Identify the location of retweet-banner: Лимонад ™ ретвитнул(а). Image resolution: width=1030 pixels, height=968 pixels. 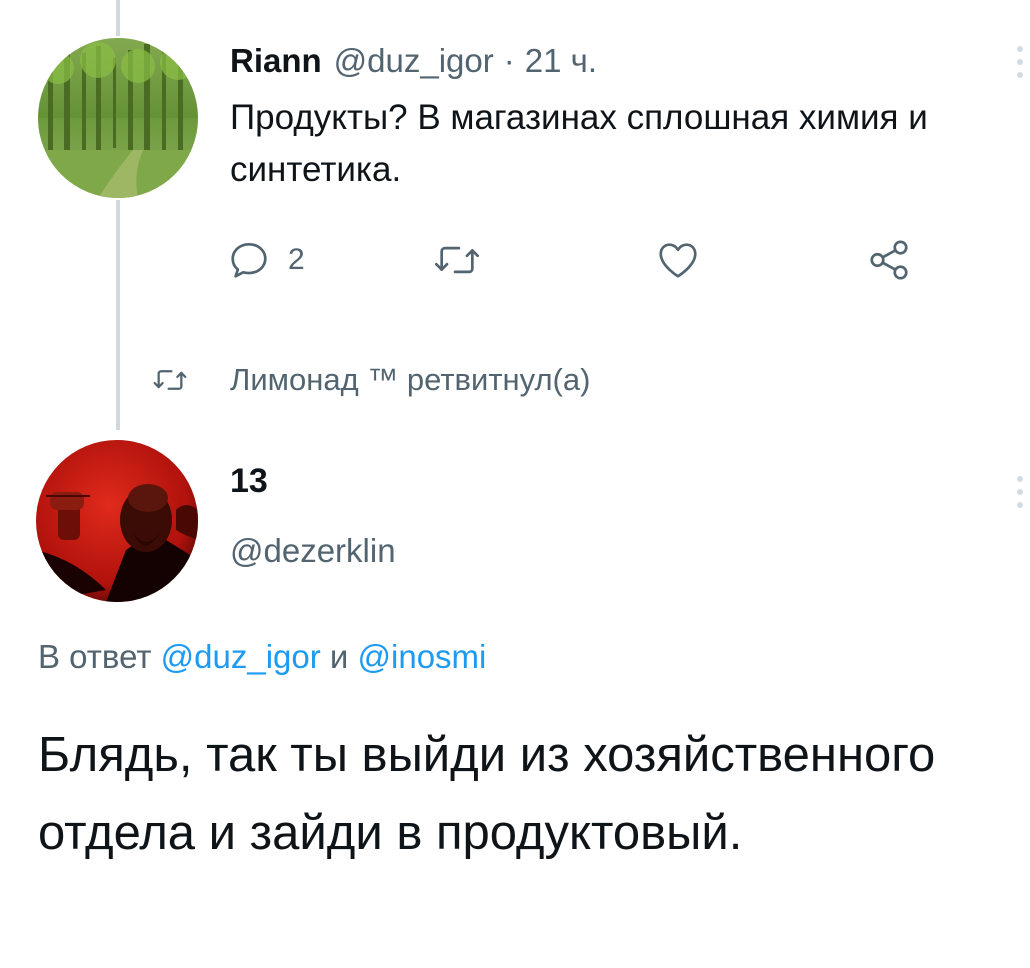
(370, 380).